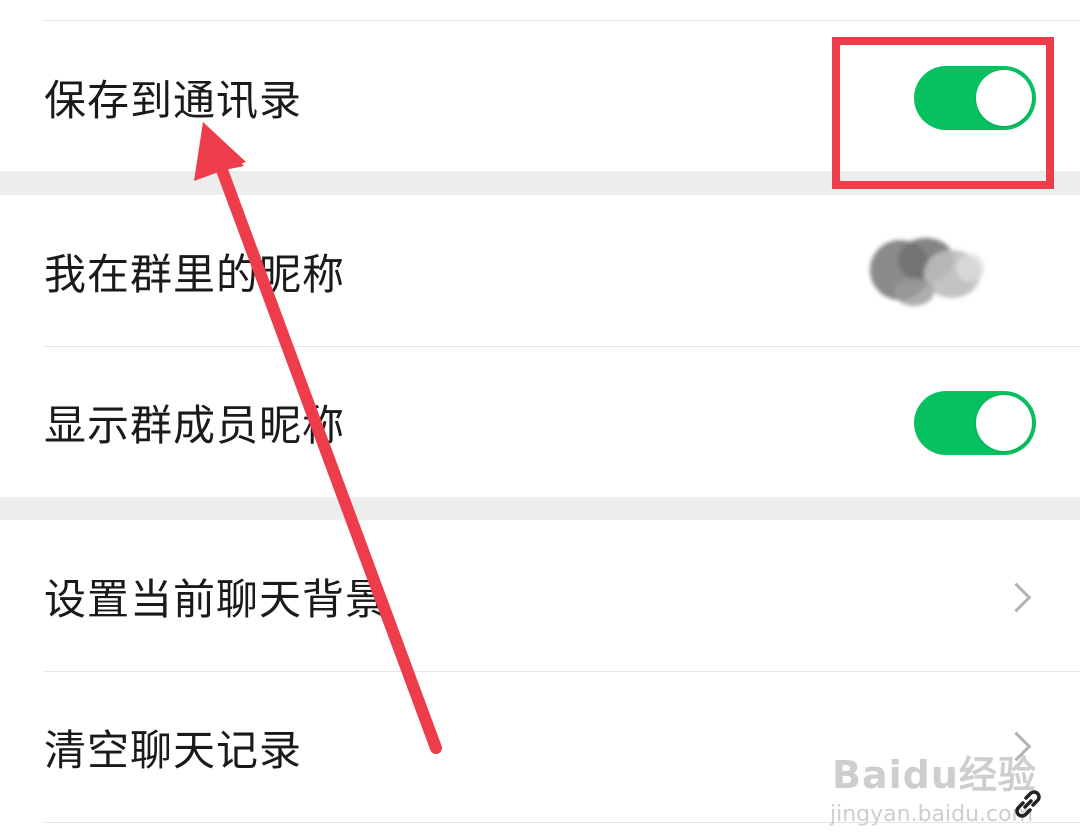  Describe the element at coordinates (195, 274) in the screenshot. I see `my-group-nickname-label: 我在群里的昵称` at that location.